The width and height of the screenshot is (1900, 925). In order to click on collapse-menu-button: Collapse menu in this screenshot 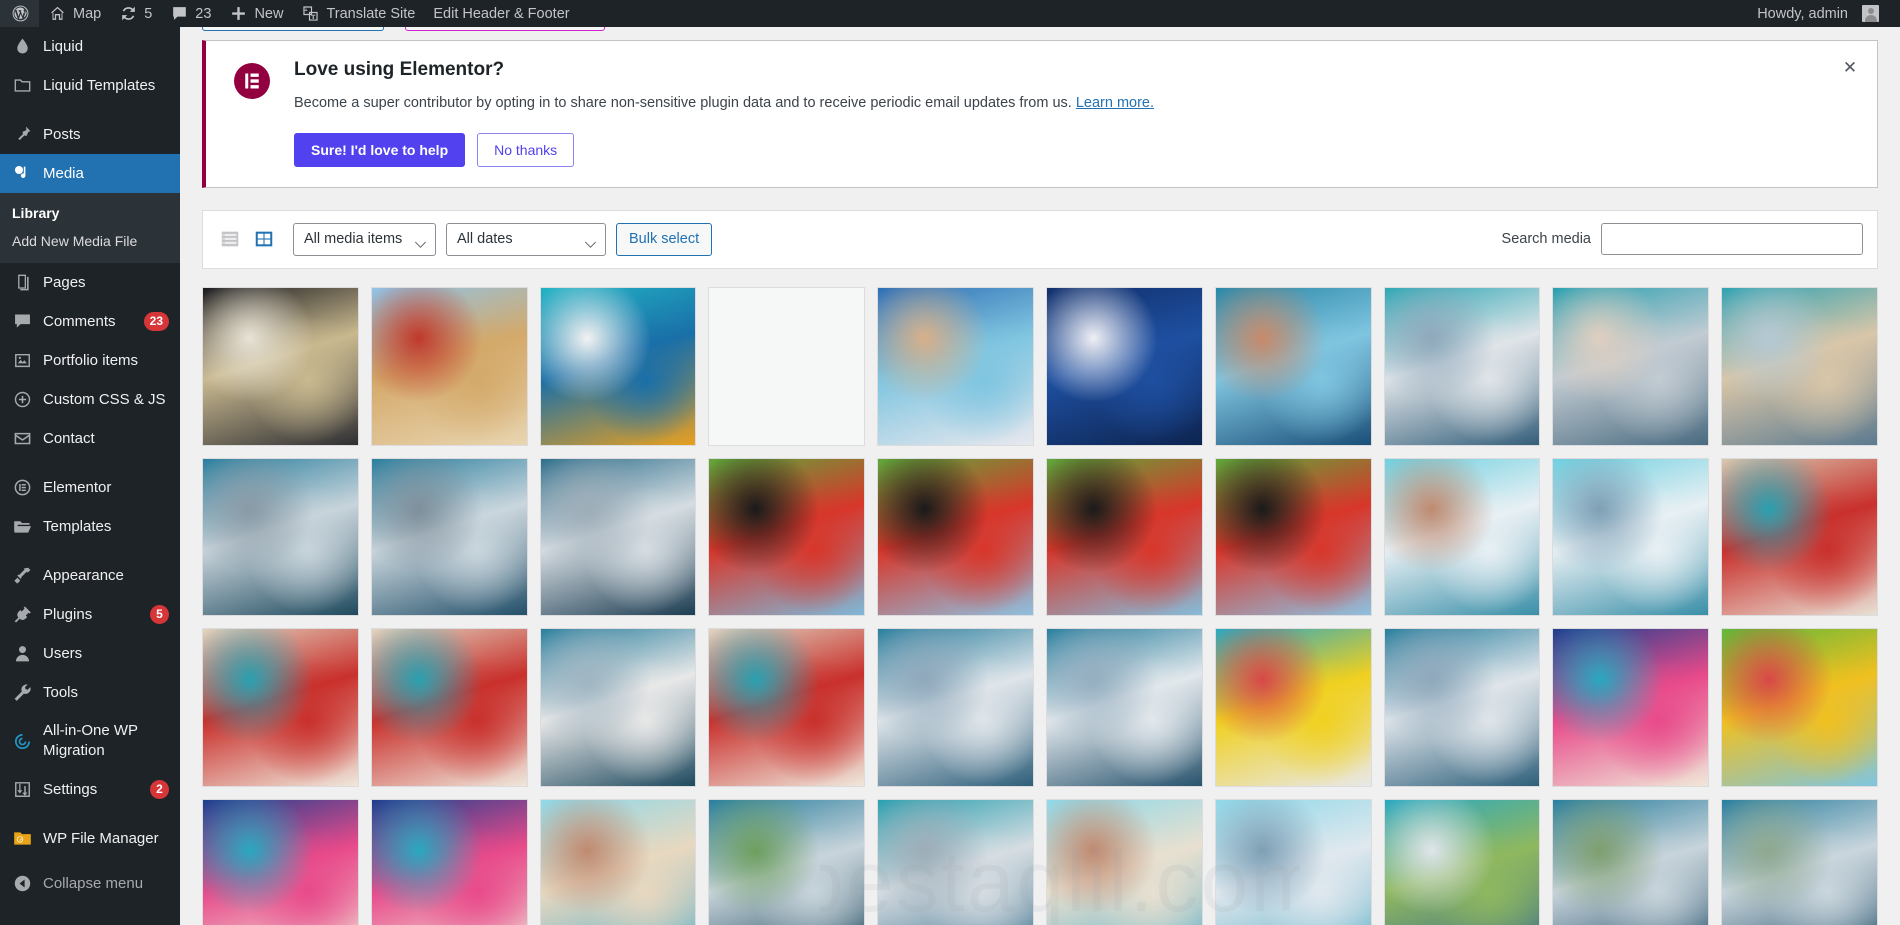, I will do `click(90, 883)`.